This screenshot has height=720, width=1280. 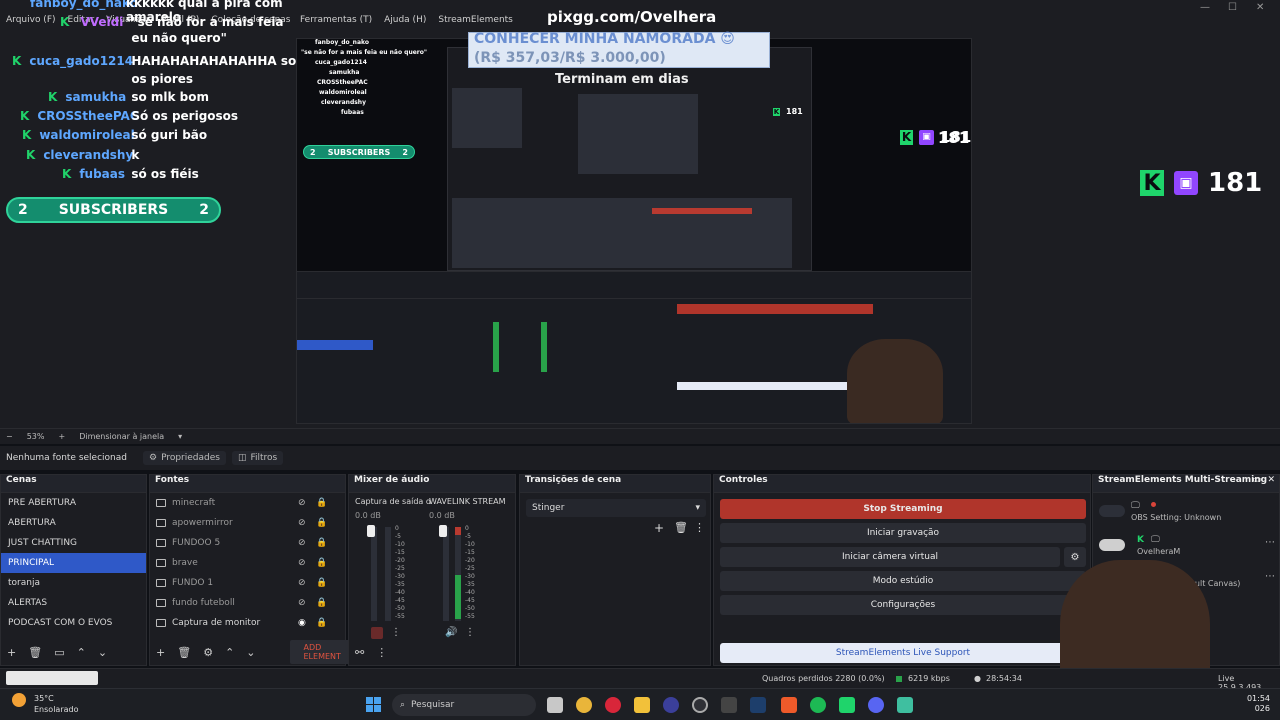 What do you see at coordinates (247, 523) in the screenshot?
I see `source-item: apowermirror ⊘ 🔒` at bounding box center [247, 523].